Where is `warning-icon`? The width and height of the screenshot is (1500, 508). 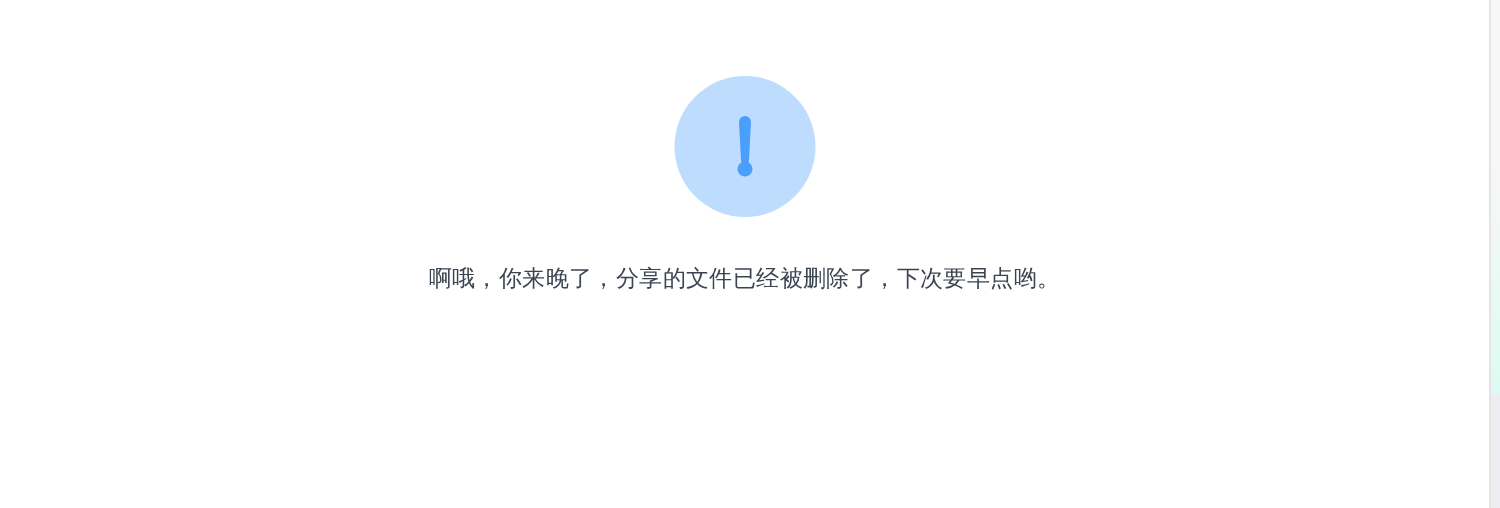
warning-icon is located at coordinates (744, 146).